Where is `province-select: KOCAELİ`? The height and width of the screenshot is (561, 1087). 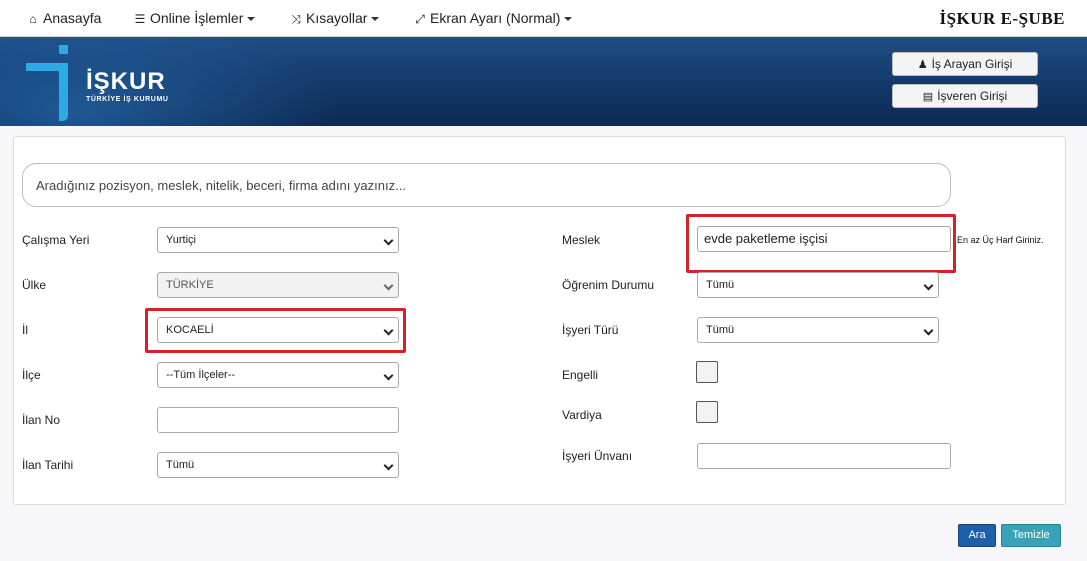 province-select: KOCAELİ is located at coordinates (278, 330).